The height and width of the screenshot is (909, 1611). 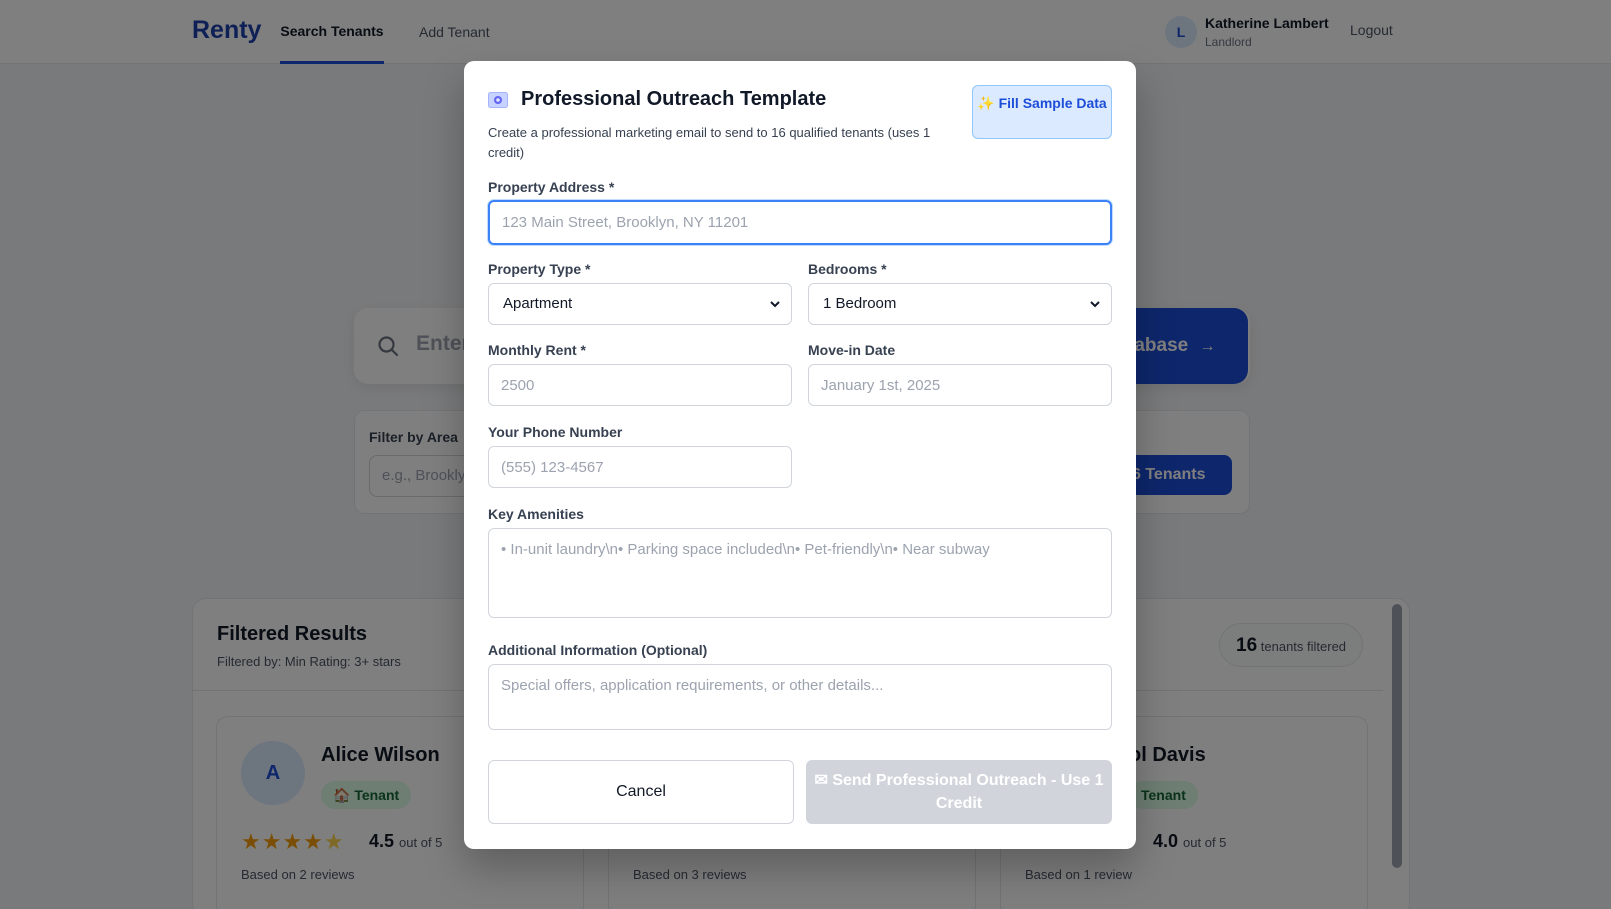 What do you see at coordinates (640, 467) in the screenshot?
I see `phone-input` at bounding box center [640, 467].